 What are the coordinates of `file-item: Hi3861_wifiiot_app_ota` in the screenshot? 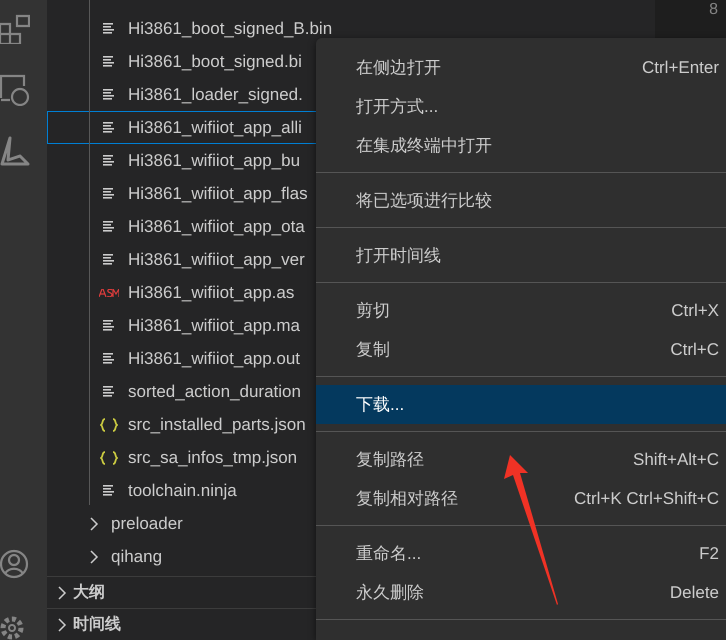 It's located at (181, 226).